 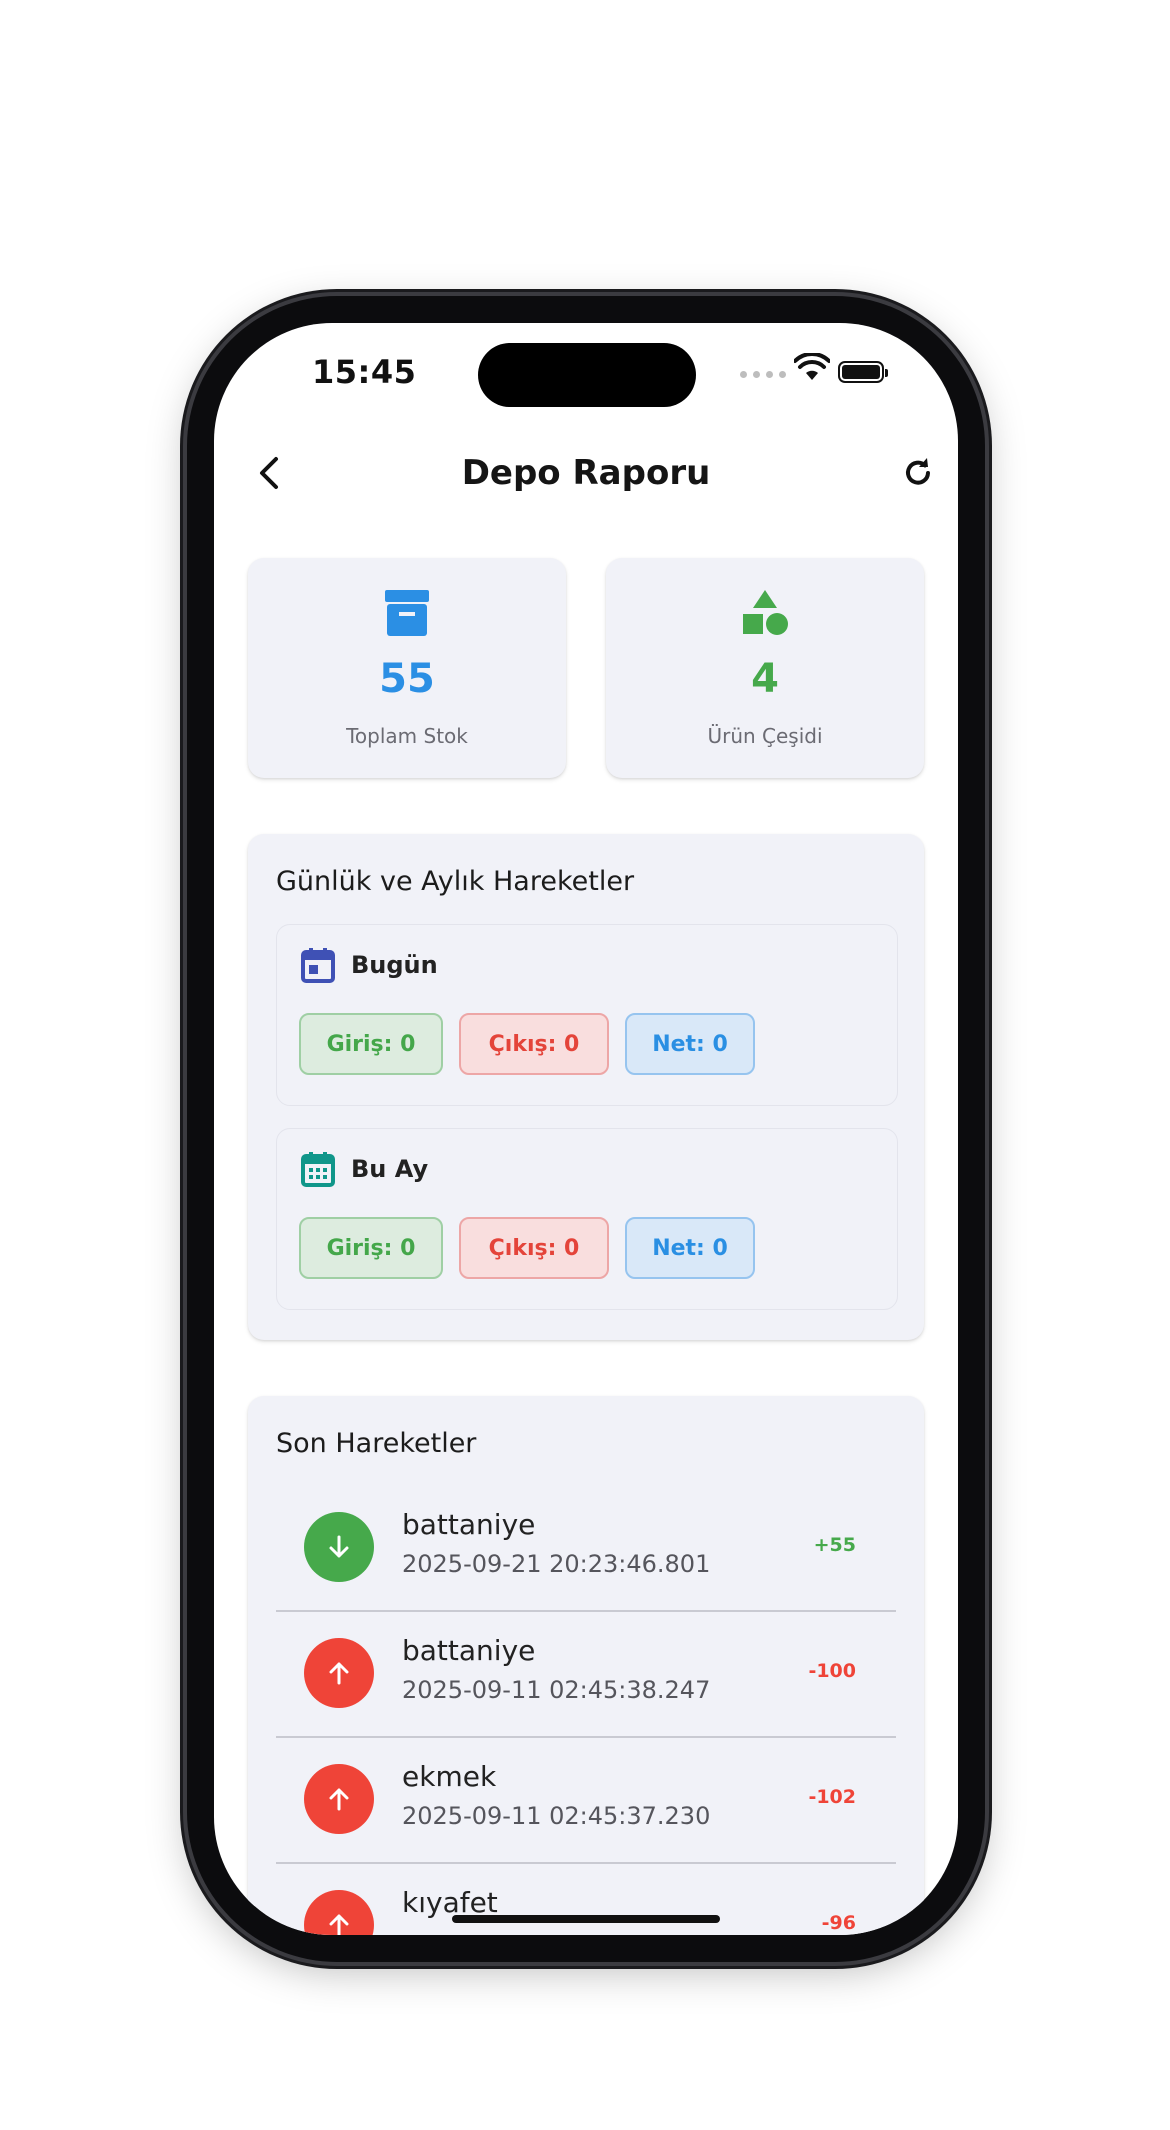 What do you see at coordinates (371, 1044) in the screenshot?
I see `today-in-chip: Giriş: 0` at bounding box center [371, 1044].